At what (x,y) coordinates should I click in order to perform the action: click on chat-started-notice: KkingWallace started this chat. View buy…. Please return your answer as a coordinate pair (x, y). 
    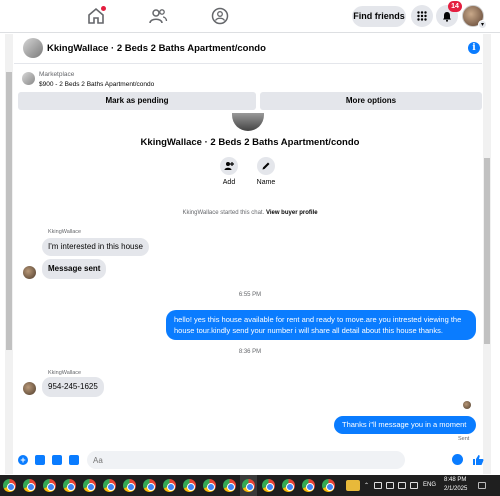
    Looking at the image, I should click on (250, 213).